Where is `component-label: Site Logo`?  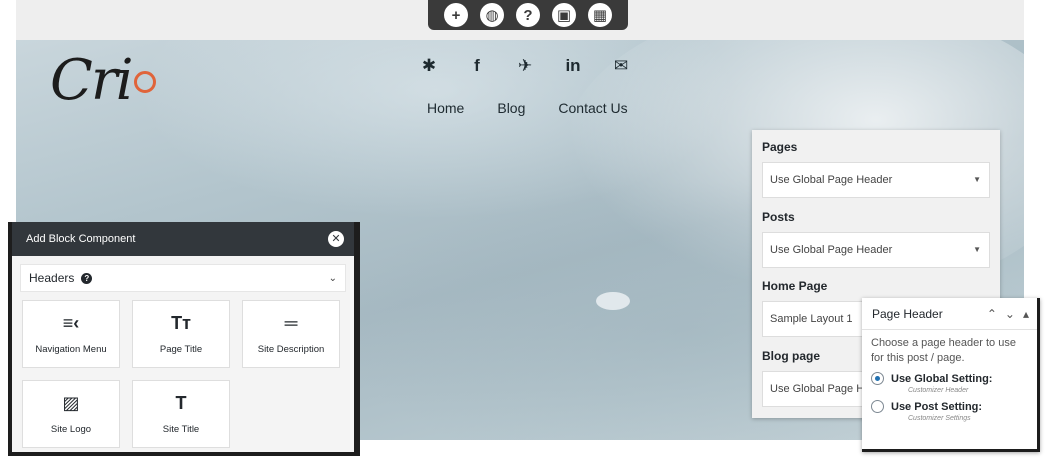
component-label: Site Logo is located at coordinates (71, 429).